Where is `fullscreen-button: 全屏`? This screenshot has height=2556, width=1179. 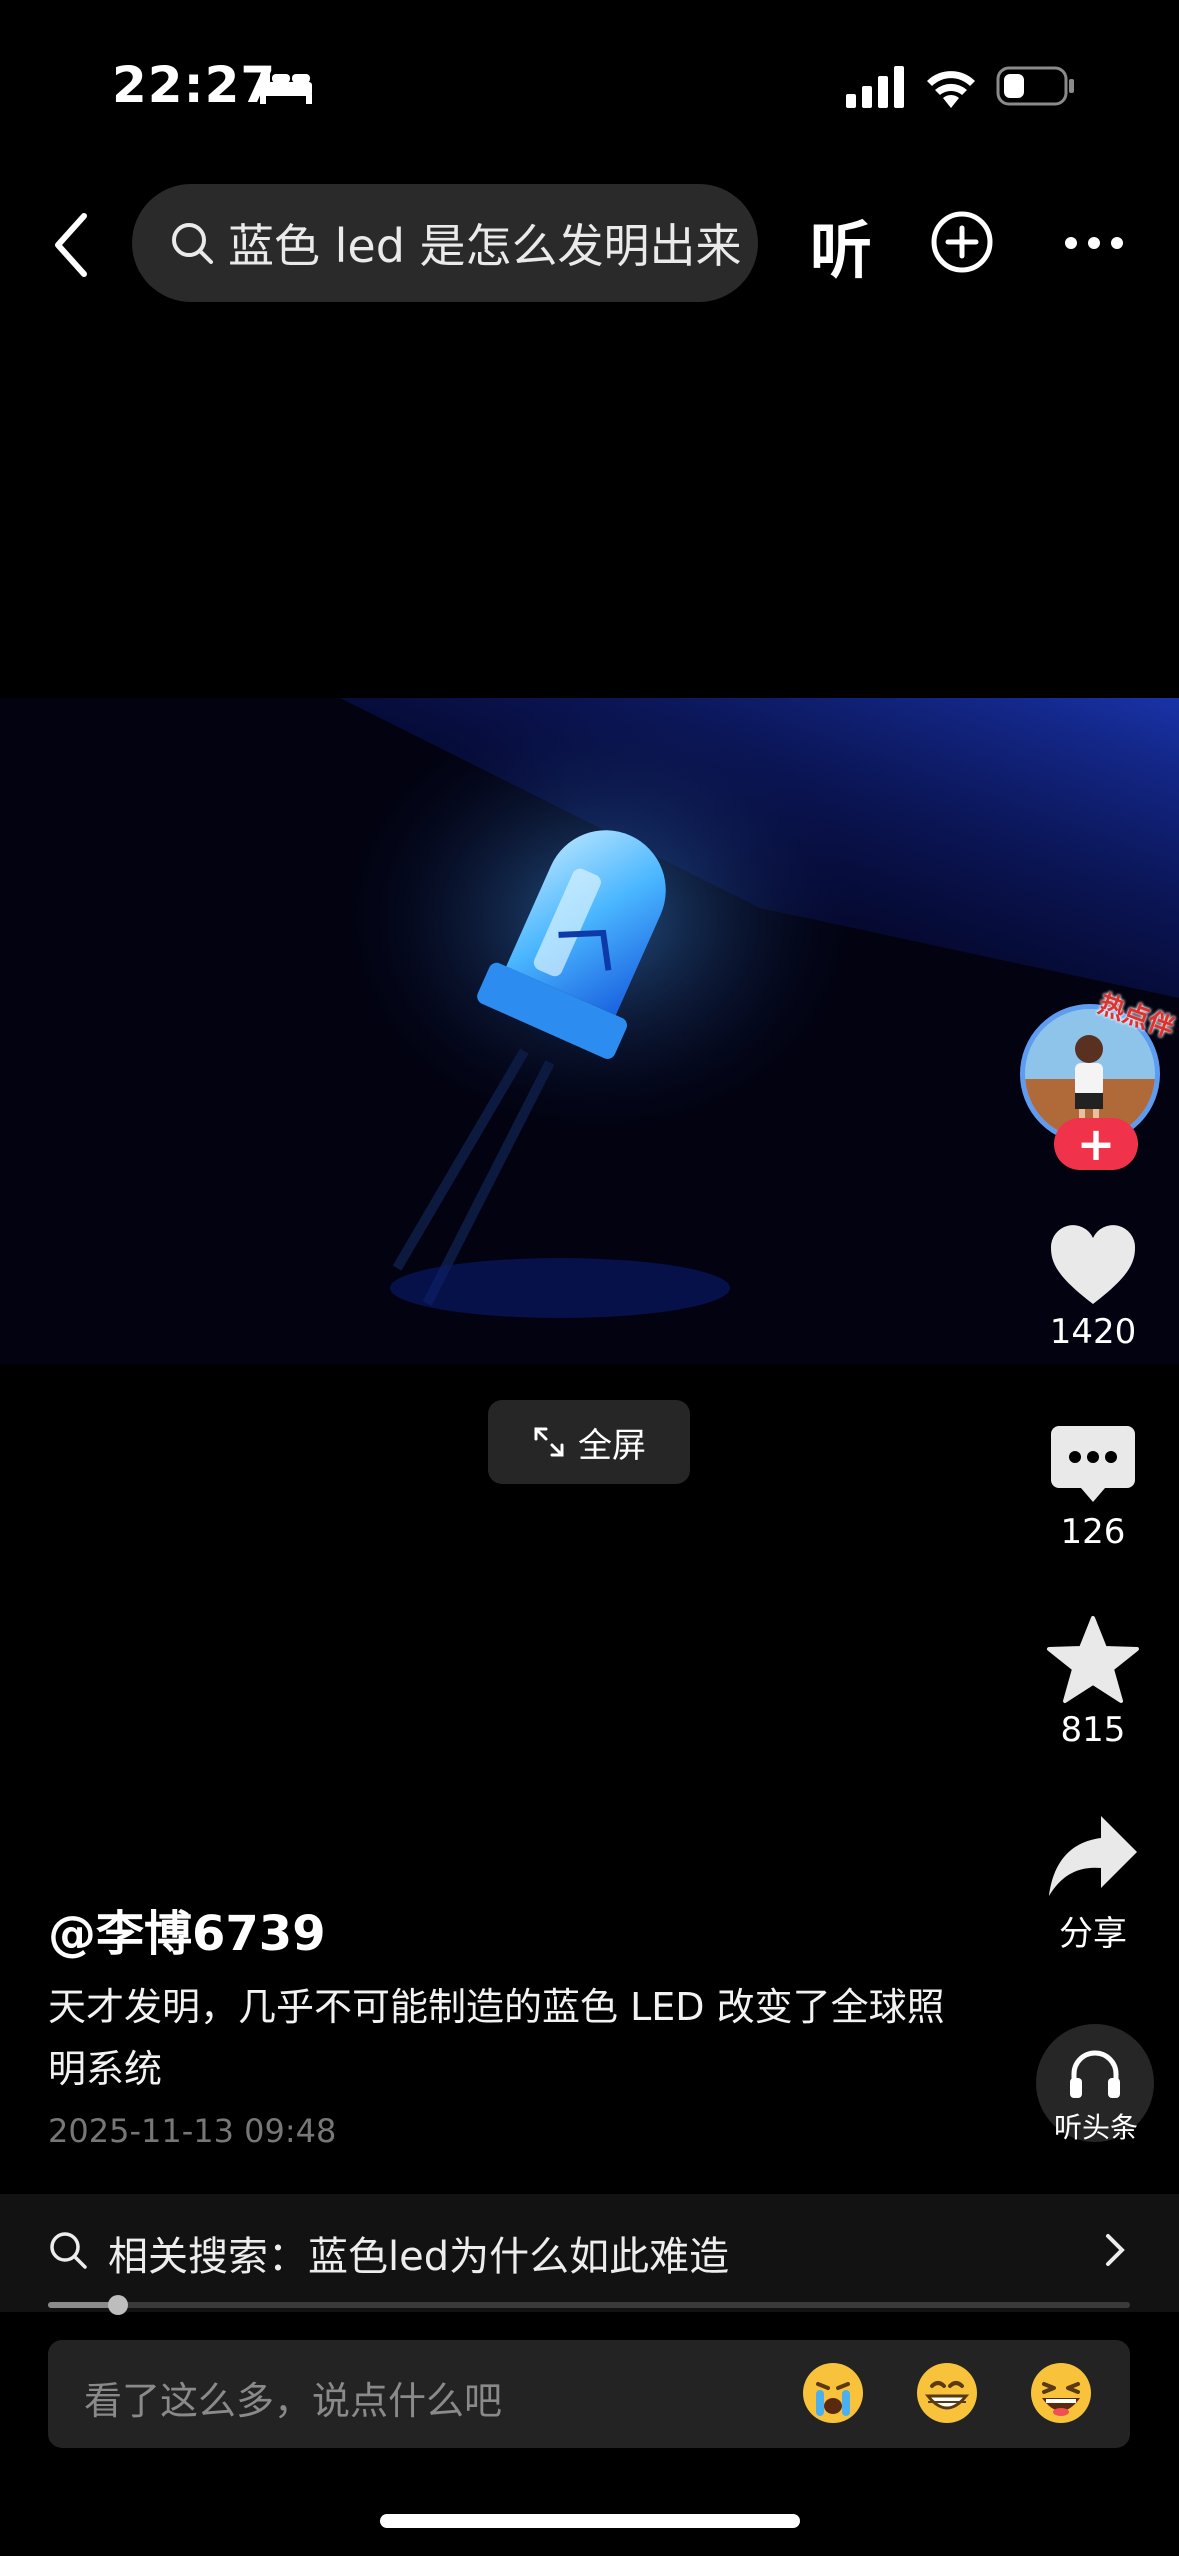
fullscreen-button: 全屏 is located at coordinates (589, 1442).